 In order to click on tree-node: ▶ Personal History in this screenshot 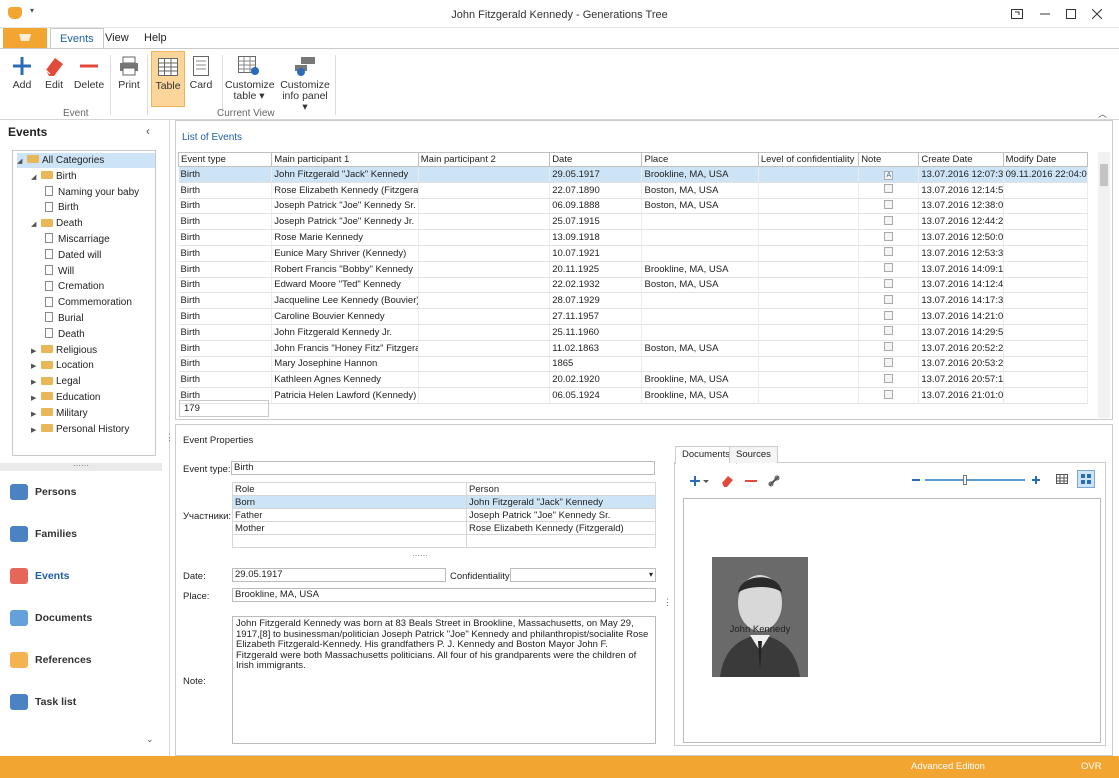, I will do `click(80, 429)`.